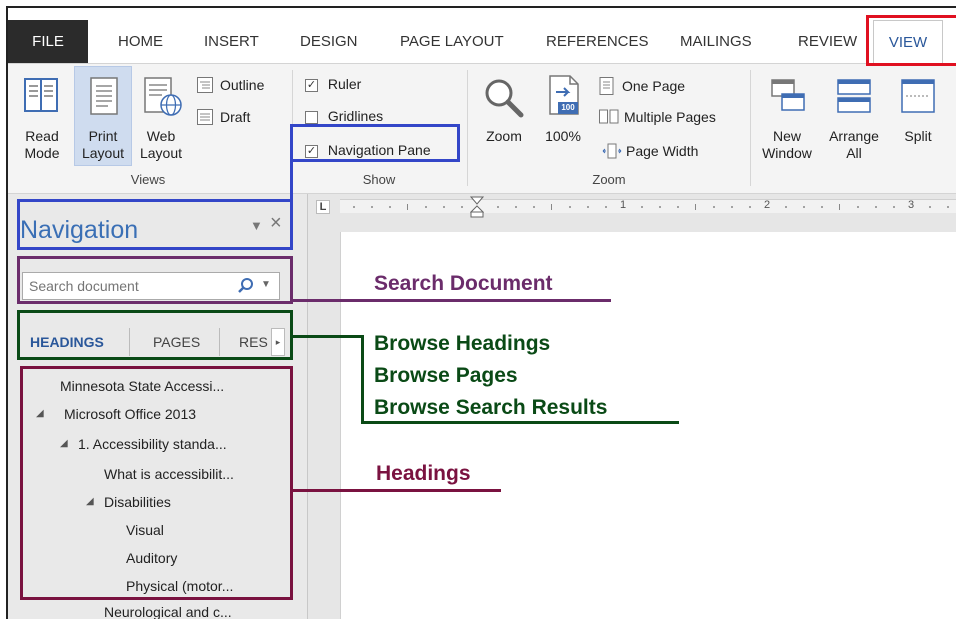 The height and width of the screenshot is (619, 956). I want to click on tab-review: REVIEW, so click(827, 41).